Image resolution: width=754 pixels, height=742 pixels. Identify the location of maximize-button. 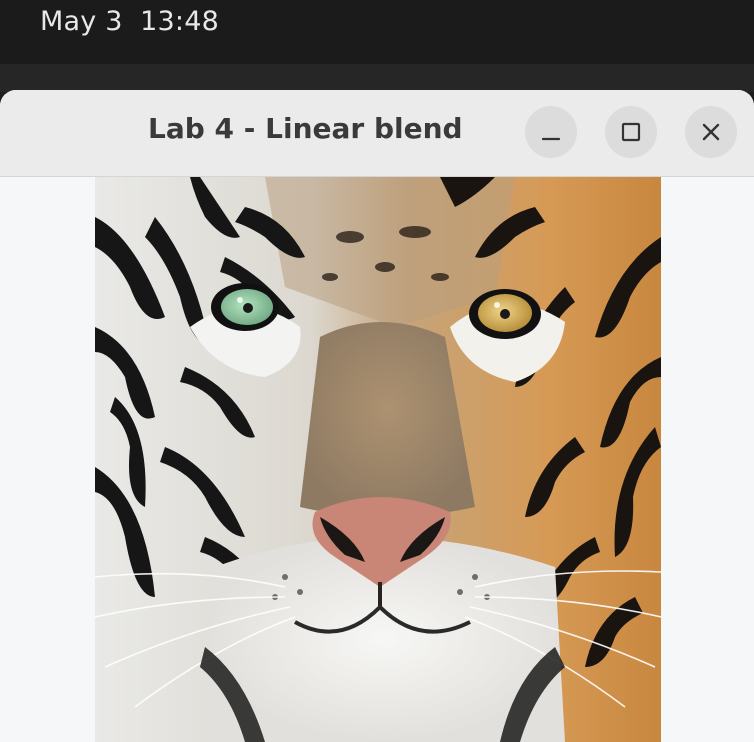
(631, 132).